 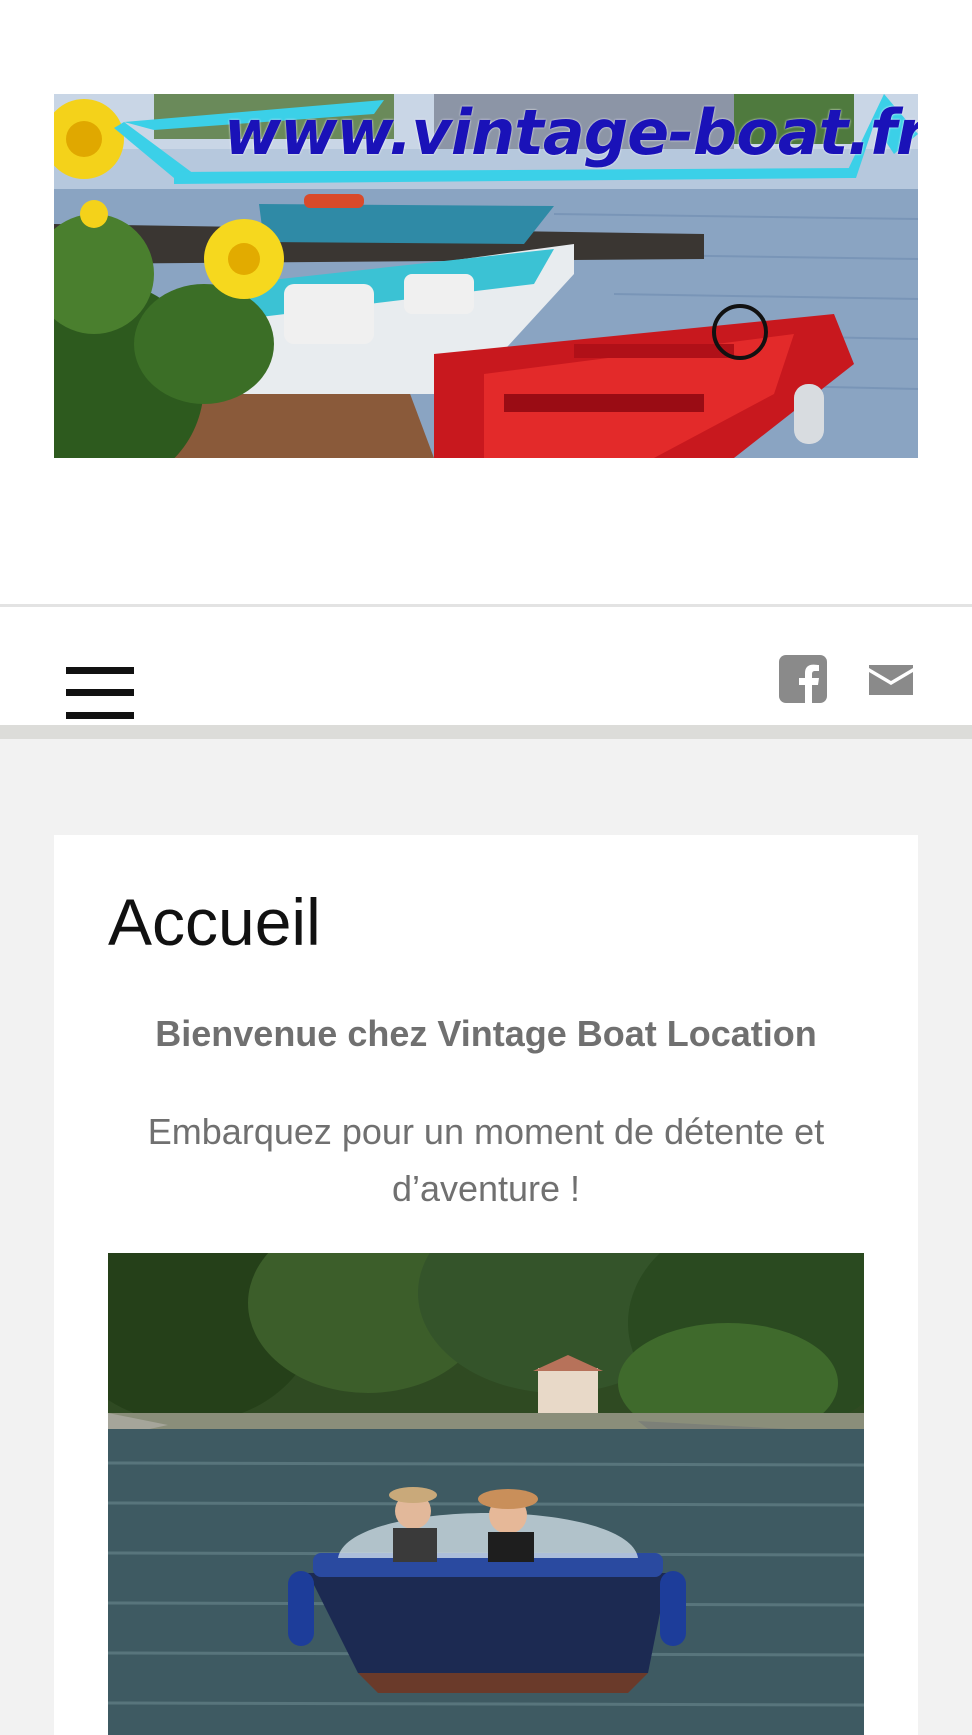 I want to click on hamburger-menu-icon, so click(x=100, y=693).